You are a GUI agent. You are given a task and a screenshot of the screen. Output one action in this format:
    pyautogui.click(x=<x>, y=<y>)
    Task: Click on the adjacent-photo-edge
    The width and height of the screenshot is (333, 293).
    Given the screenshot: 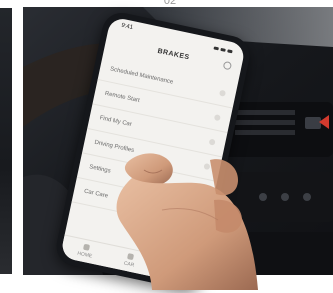 What is the action you would take?
    pyautogui.click(x=6, y=141)
    